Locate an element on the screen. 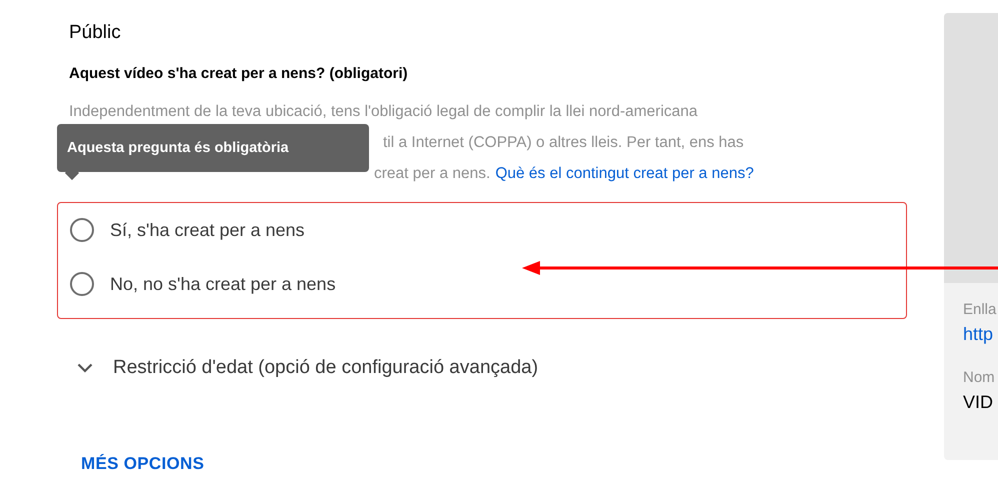 This screenshot has height=487, width=998. chevron-icon is located at coordinates (85, 368).